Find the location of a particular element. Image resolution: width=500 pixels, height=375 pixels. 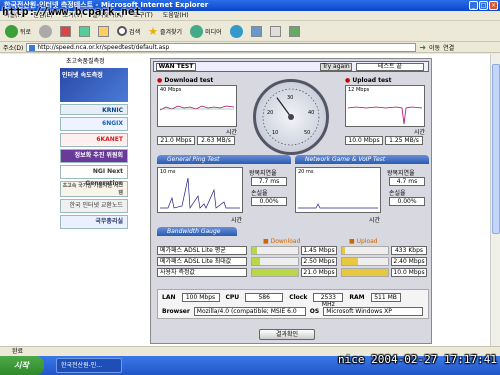

nav-6ngix: 6NGIX is located at coordinates (94, 124).